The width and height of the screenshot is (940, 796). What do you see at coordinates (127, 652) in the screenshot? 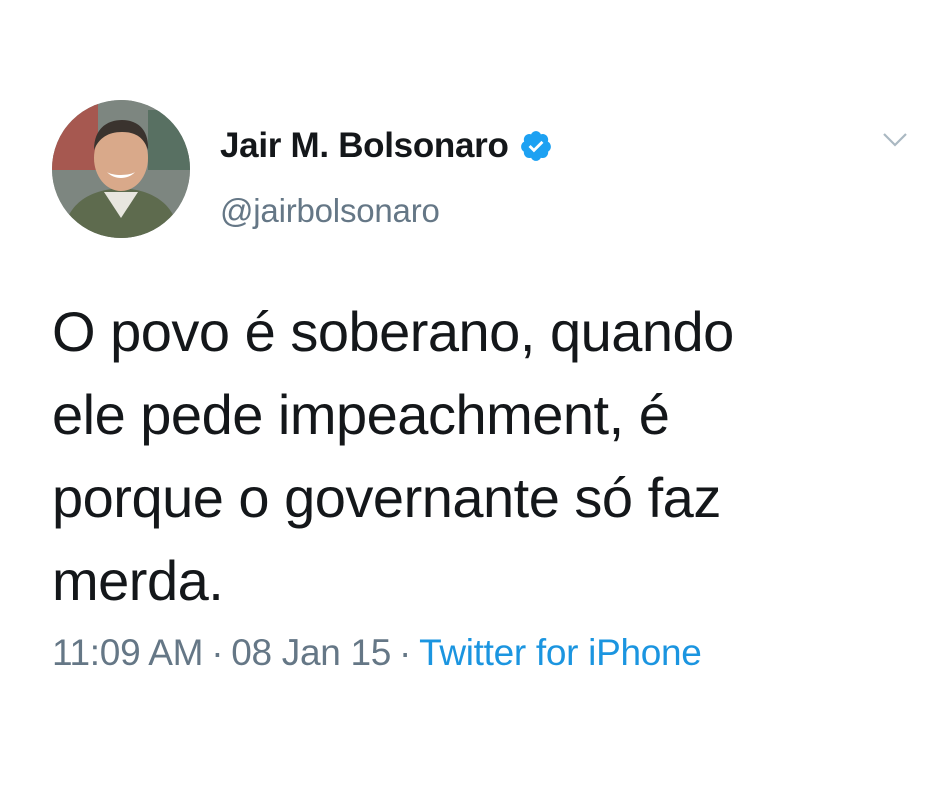
I see `tweet-time: 11:09 AM` at bounding box center [127, 652].